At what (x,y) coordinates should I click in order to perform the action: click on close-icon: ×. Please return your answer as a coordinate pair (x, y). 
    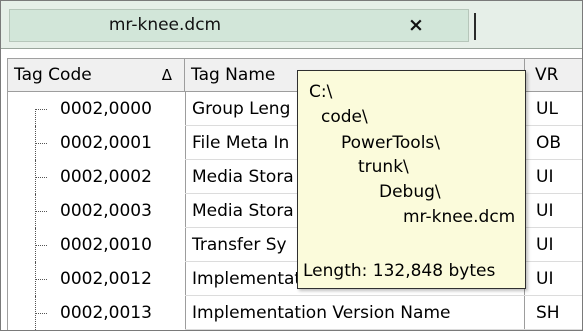
    Looking at the image, I should click on (416, 25).